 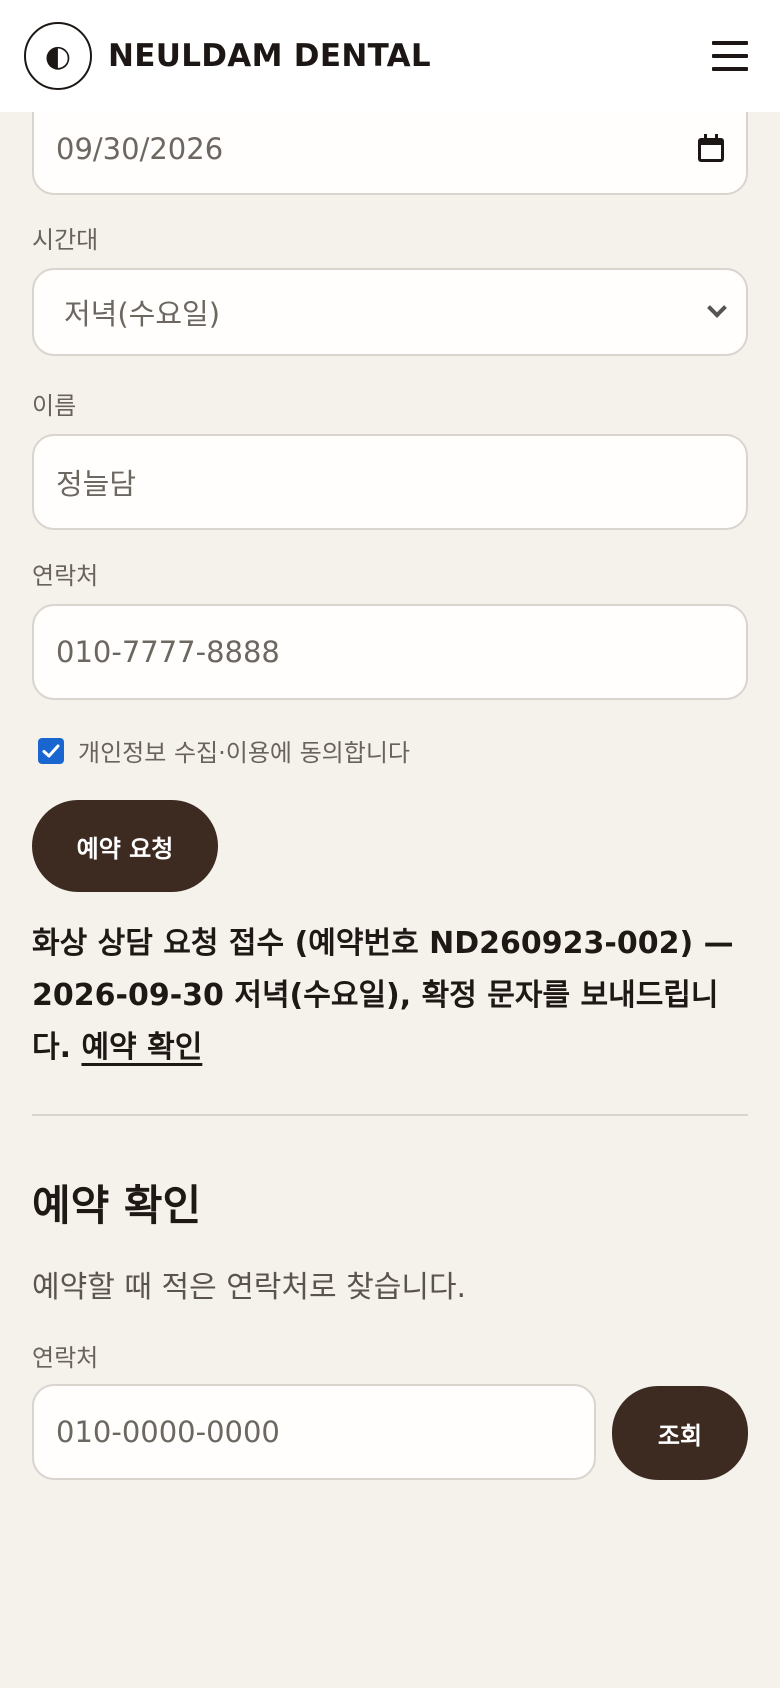 What do you see at coordinates (168, 1432) in the screenshot?
I see `lookup-phone-placeholder: 010-0000-0000` at bounding box center [168, 1432].